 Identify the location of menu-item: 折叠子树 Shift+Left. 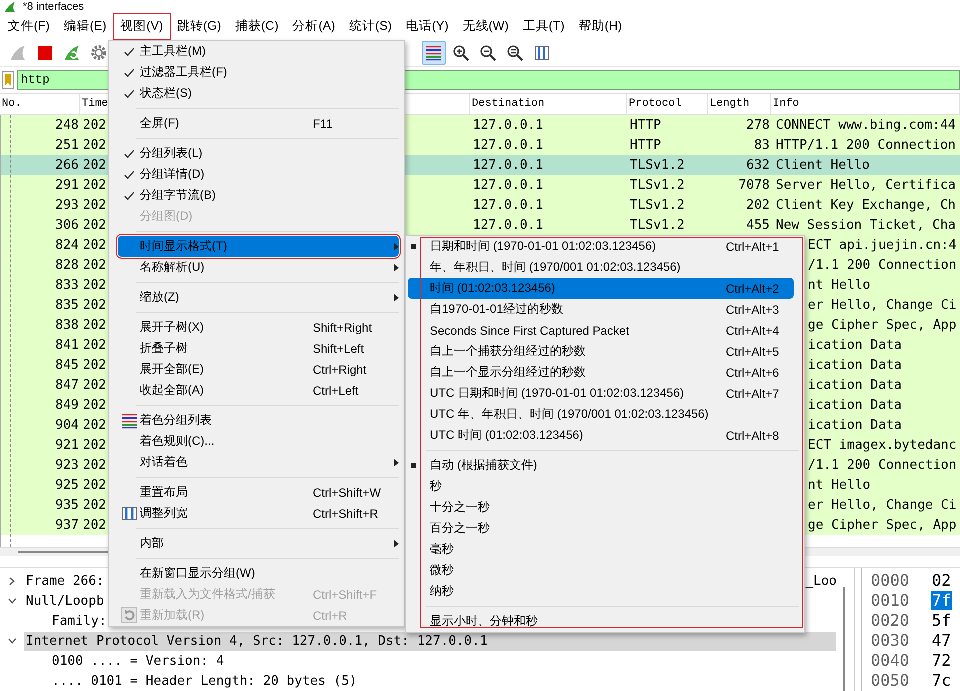
(258, 348).